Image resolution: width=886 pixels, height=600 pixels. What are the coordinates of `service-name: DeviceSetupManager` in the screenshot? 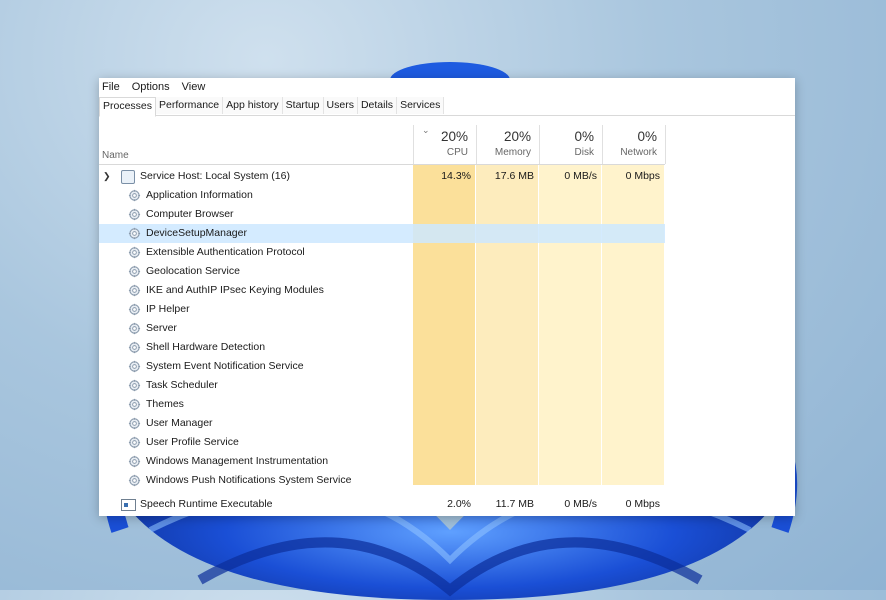 It's located at (196, 233).